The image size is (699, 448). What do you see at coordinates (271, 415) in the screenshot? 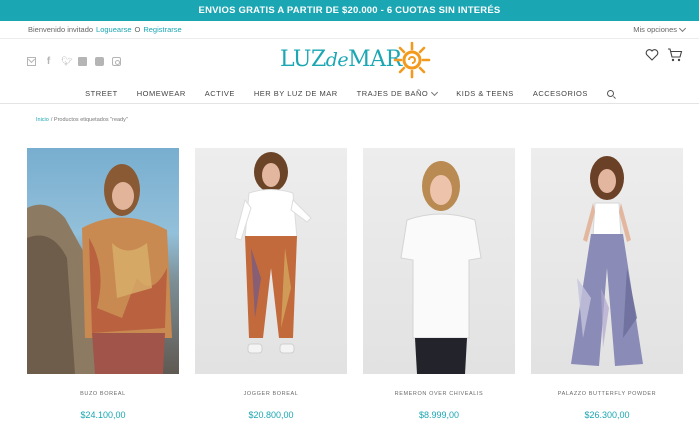
I see `product-price: $20.800,00` at bounding box center [271, 415].